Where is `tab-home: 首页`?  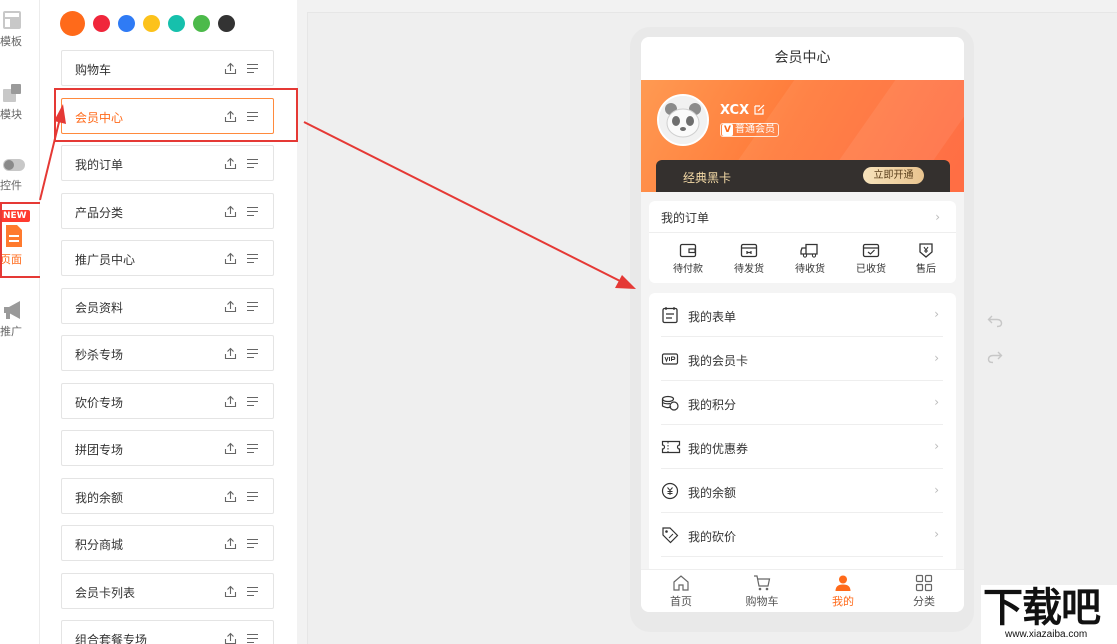
tab-home: 首页 is located at coordinates (681, 591).